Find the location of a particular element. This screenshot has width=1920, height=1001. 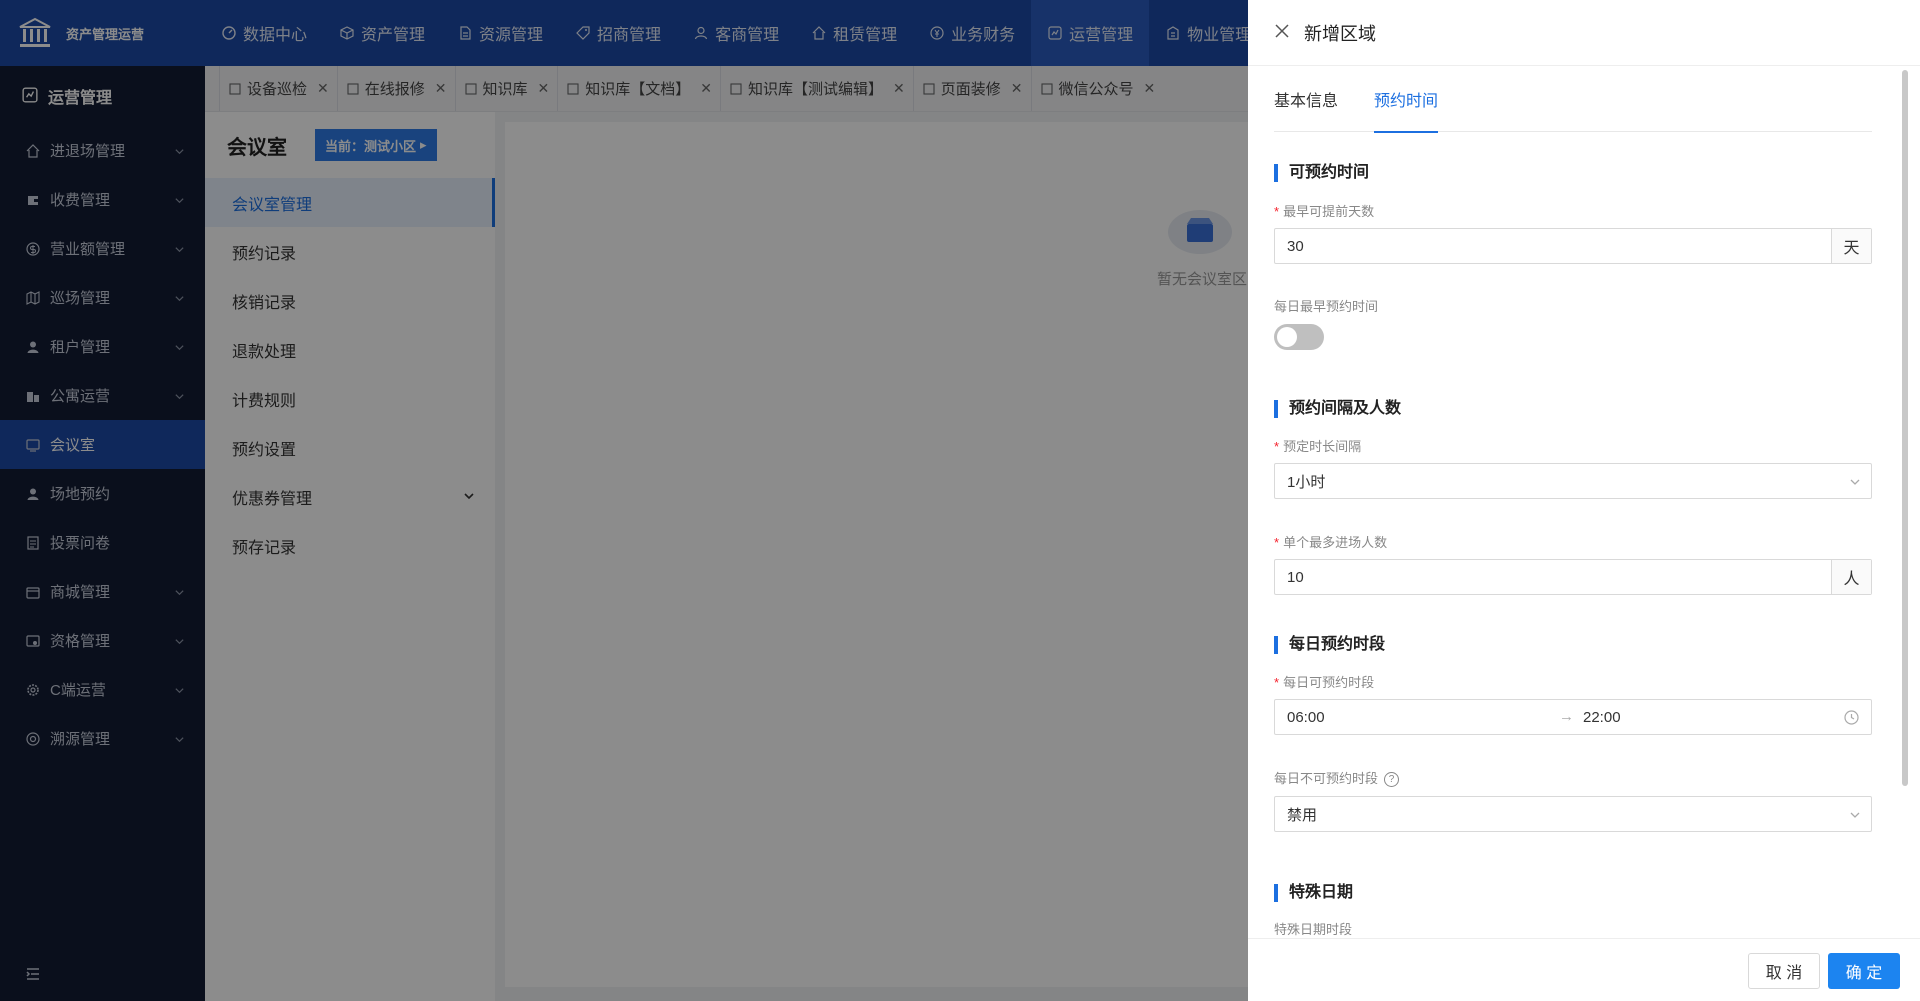

drawer-title: 新增区域 is located at coordinates (1340, 33).